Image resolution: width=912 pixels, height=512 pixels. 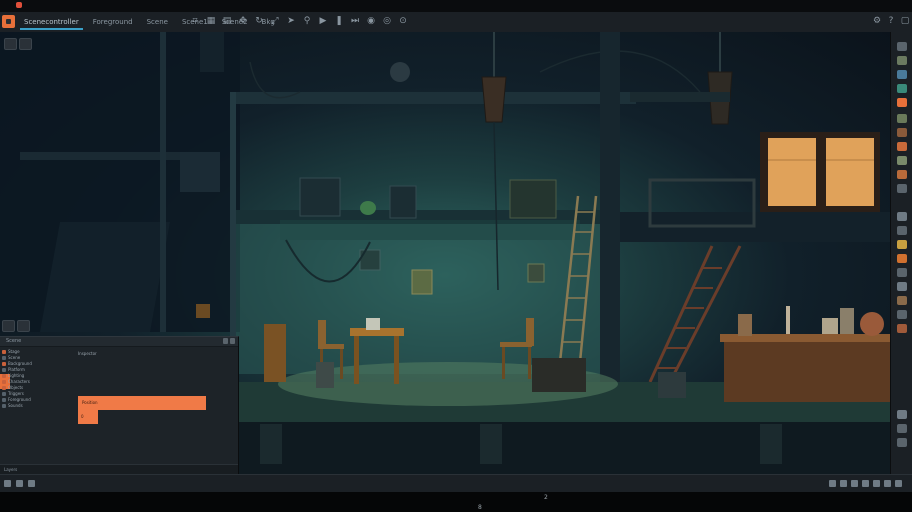 What do you see at coordinates (19, 5) in the screenshot?
I see `app-icon` at bounding box center [19, 5].